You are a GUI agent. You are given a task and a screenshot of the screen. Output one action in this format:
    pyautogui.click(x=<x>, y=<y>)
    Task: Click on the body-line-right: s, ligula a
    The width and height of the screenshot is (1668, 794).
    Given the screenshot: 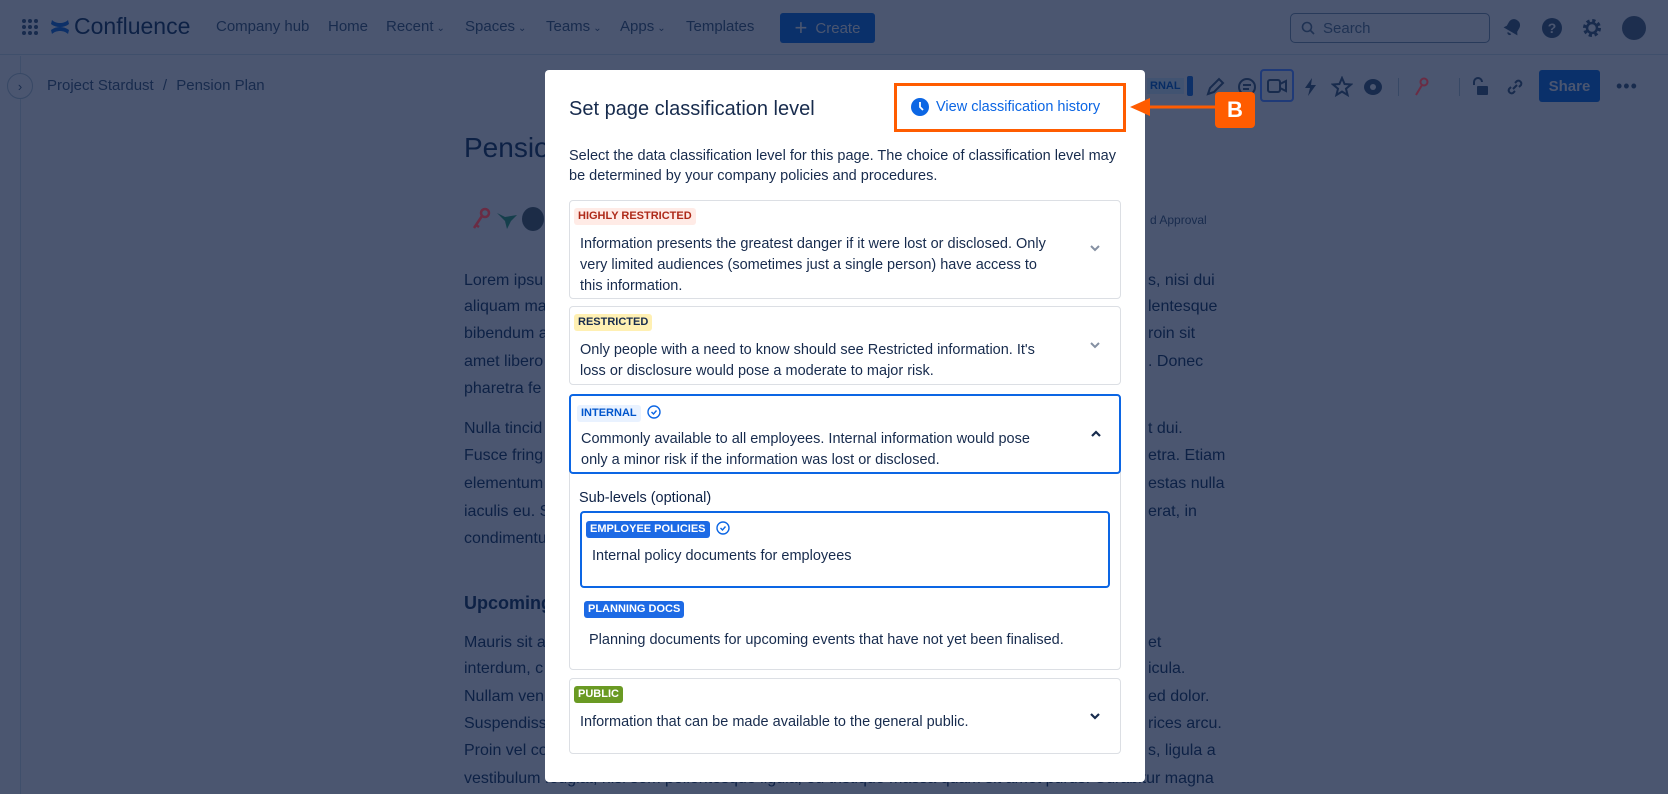 What is the action you would take?
    pyautogui.click(x=1182, y=750)
    